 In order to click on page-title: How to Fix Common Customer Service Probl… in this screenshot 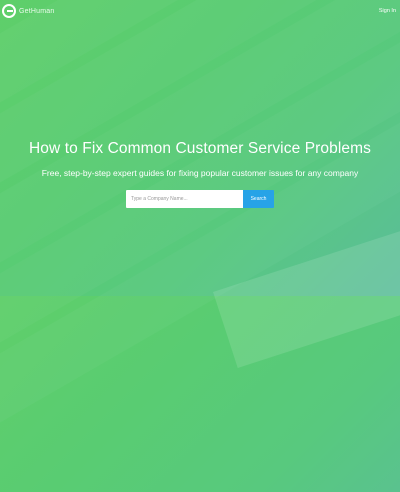, I will do `click(200, 148)`.